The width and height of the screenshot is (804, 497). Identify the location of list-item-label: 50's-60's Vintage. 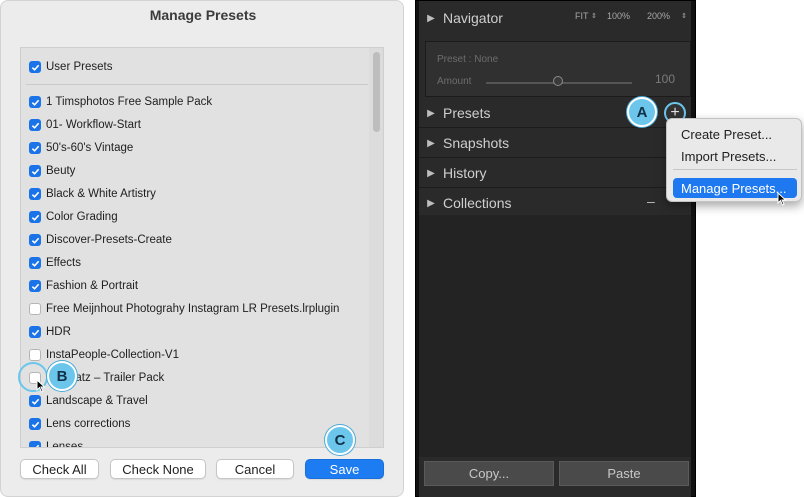
(90, 148).